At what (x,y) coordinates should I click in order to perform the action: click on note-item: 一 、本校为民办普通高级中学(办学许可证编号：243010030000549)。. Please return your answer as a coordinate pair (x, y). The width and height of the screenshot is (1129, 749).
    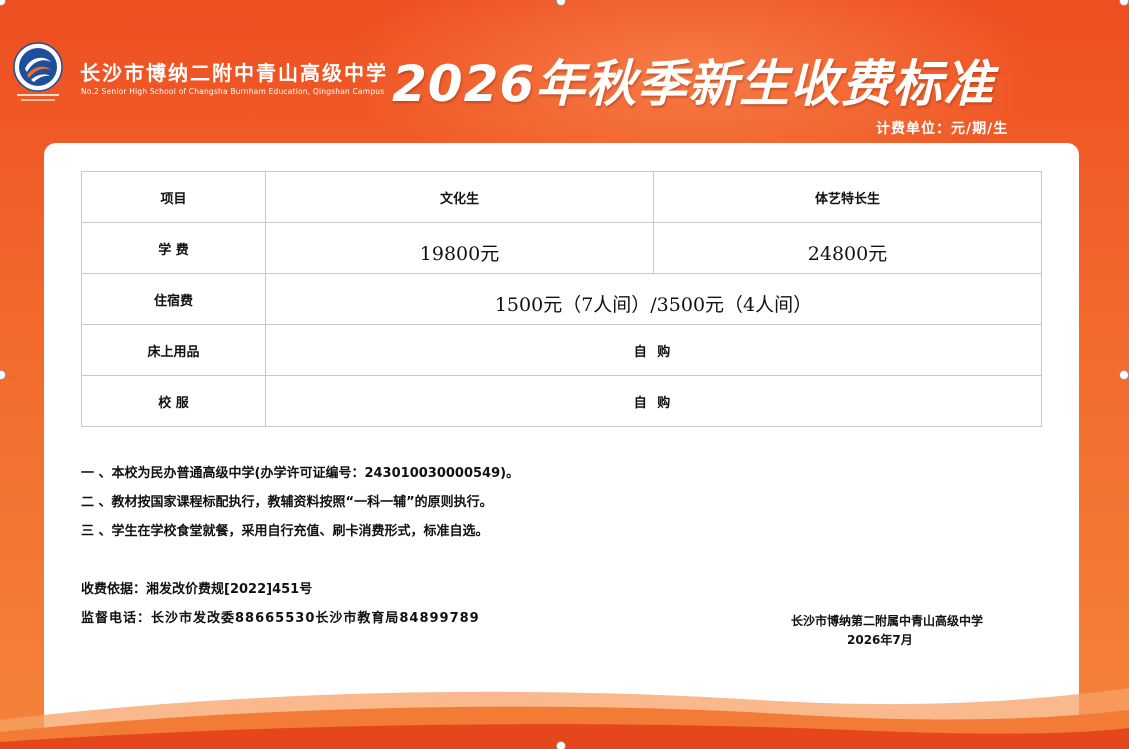
    Looking at the image, I should click on (300, 473).